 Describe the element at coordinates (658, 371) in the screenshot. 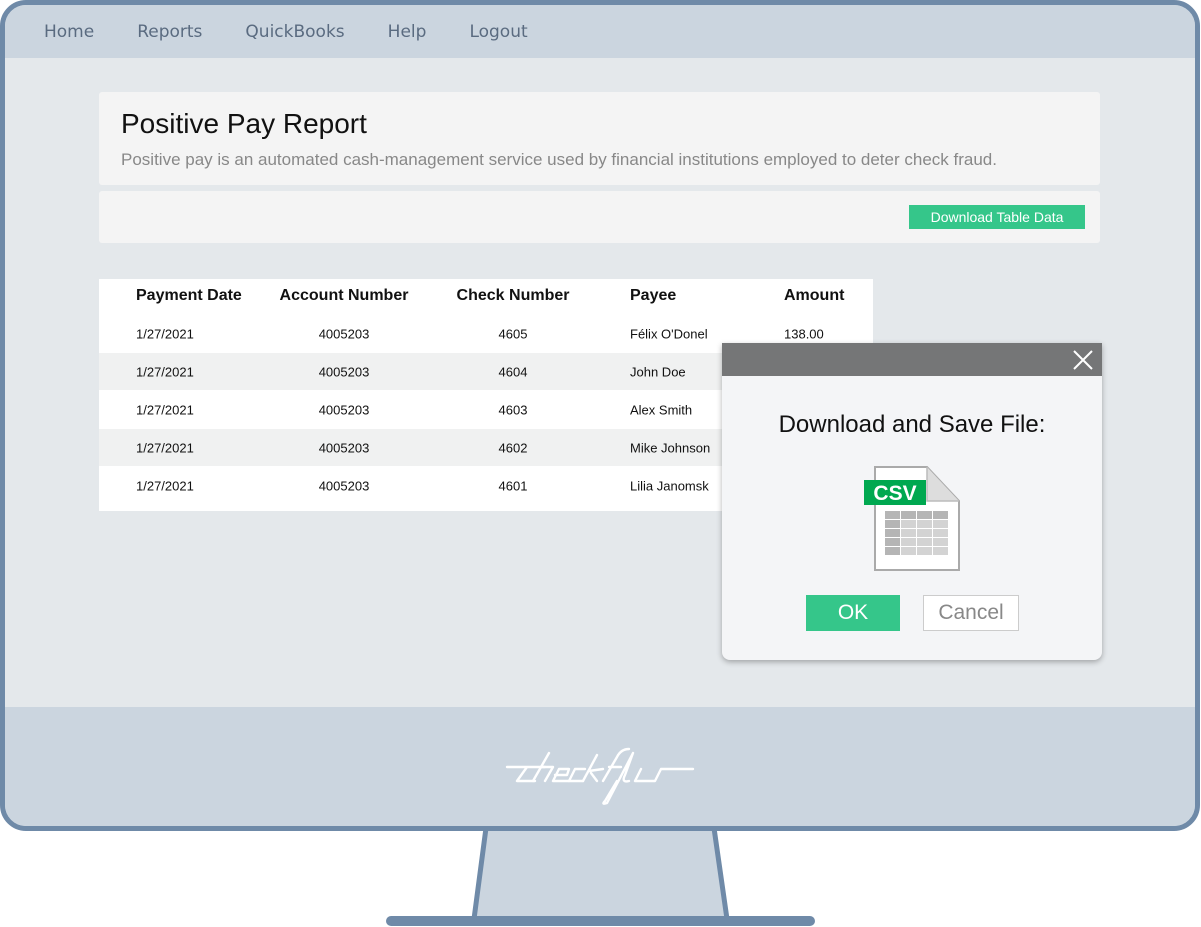

I see `table-cell: John Doe` at that location.